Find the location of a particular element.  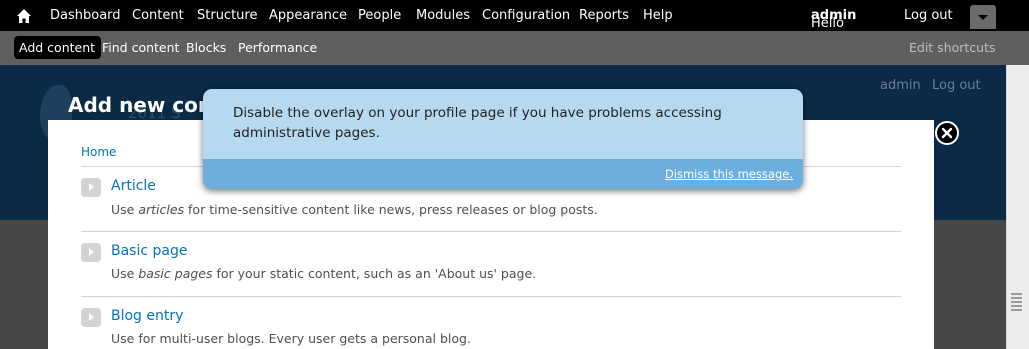

scrollbar-grip-icon is located at coordinates (1016, 303).